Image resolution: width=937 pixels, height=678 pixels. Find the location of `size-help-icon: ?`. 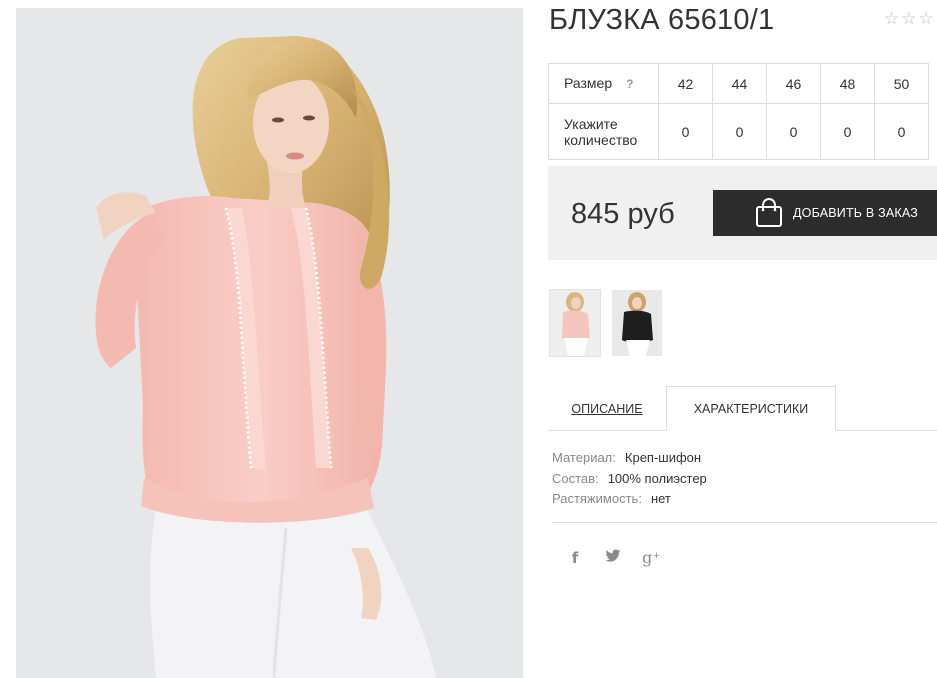

size-help-icon: ? is located at coordinates (629, 84).